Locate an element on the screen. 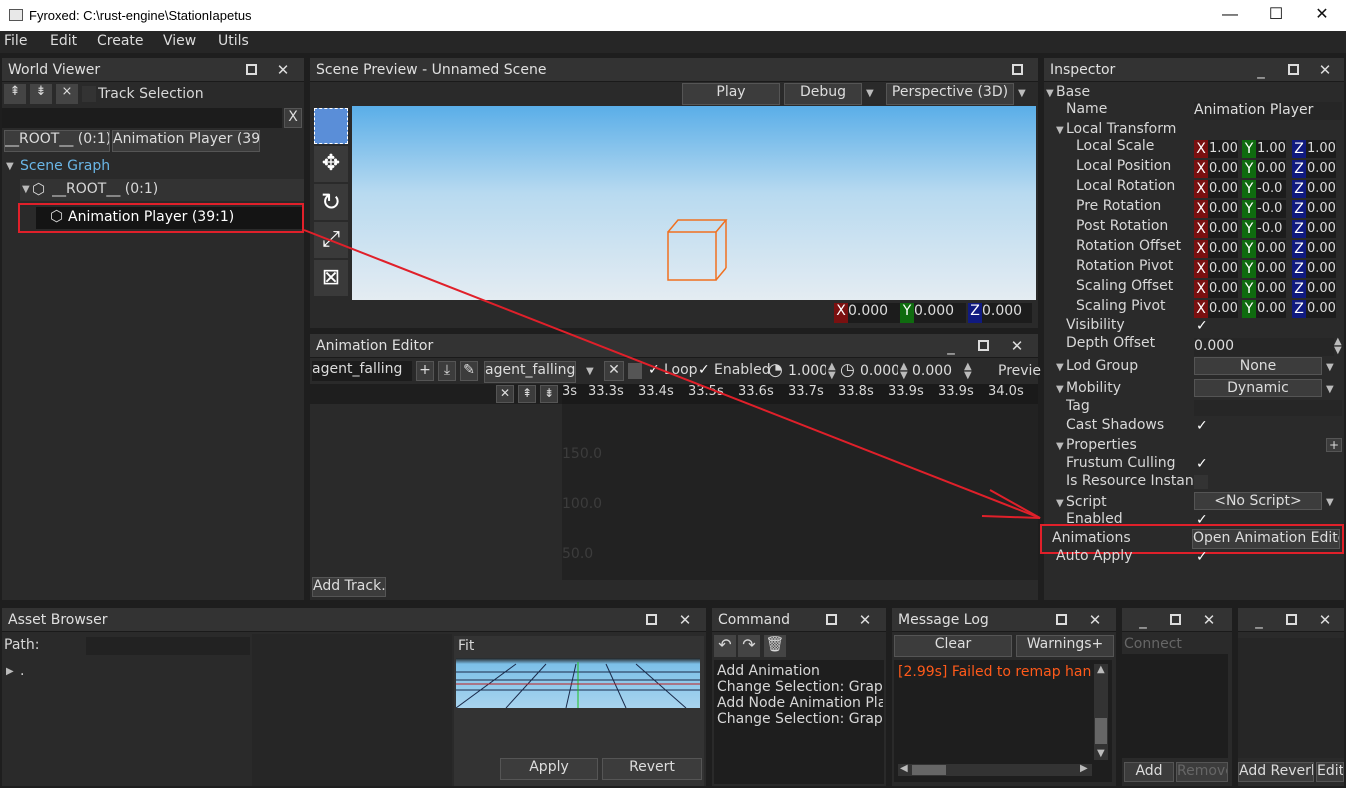 This screenshot has height=788, width=1346. x-value: 0.00 is located at coordinates (1223, 249).